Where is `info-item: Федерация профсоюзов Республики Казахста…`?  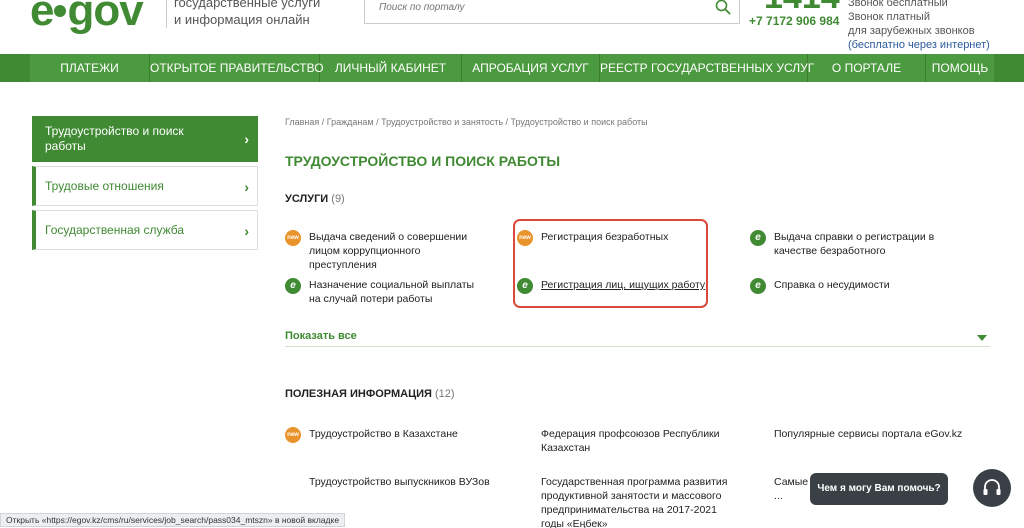
info-item: Федерация профсоюзов Республики Казахста… is located at coordinates (636, 441).